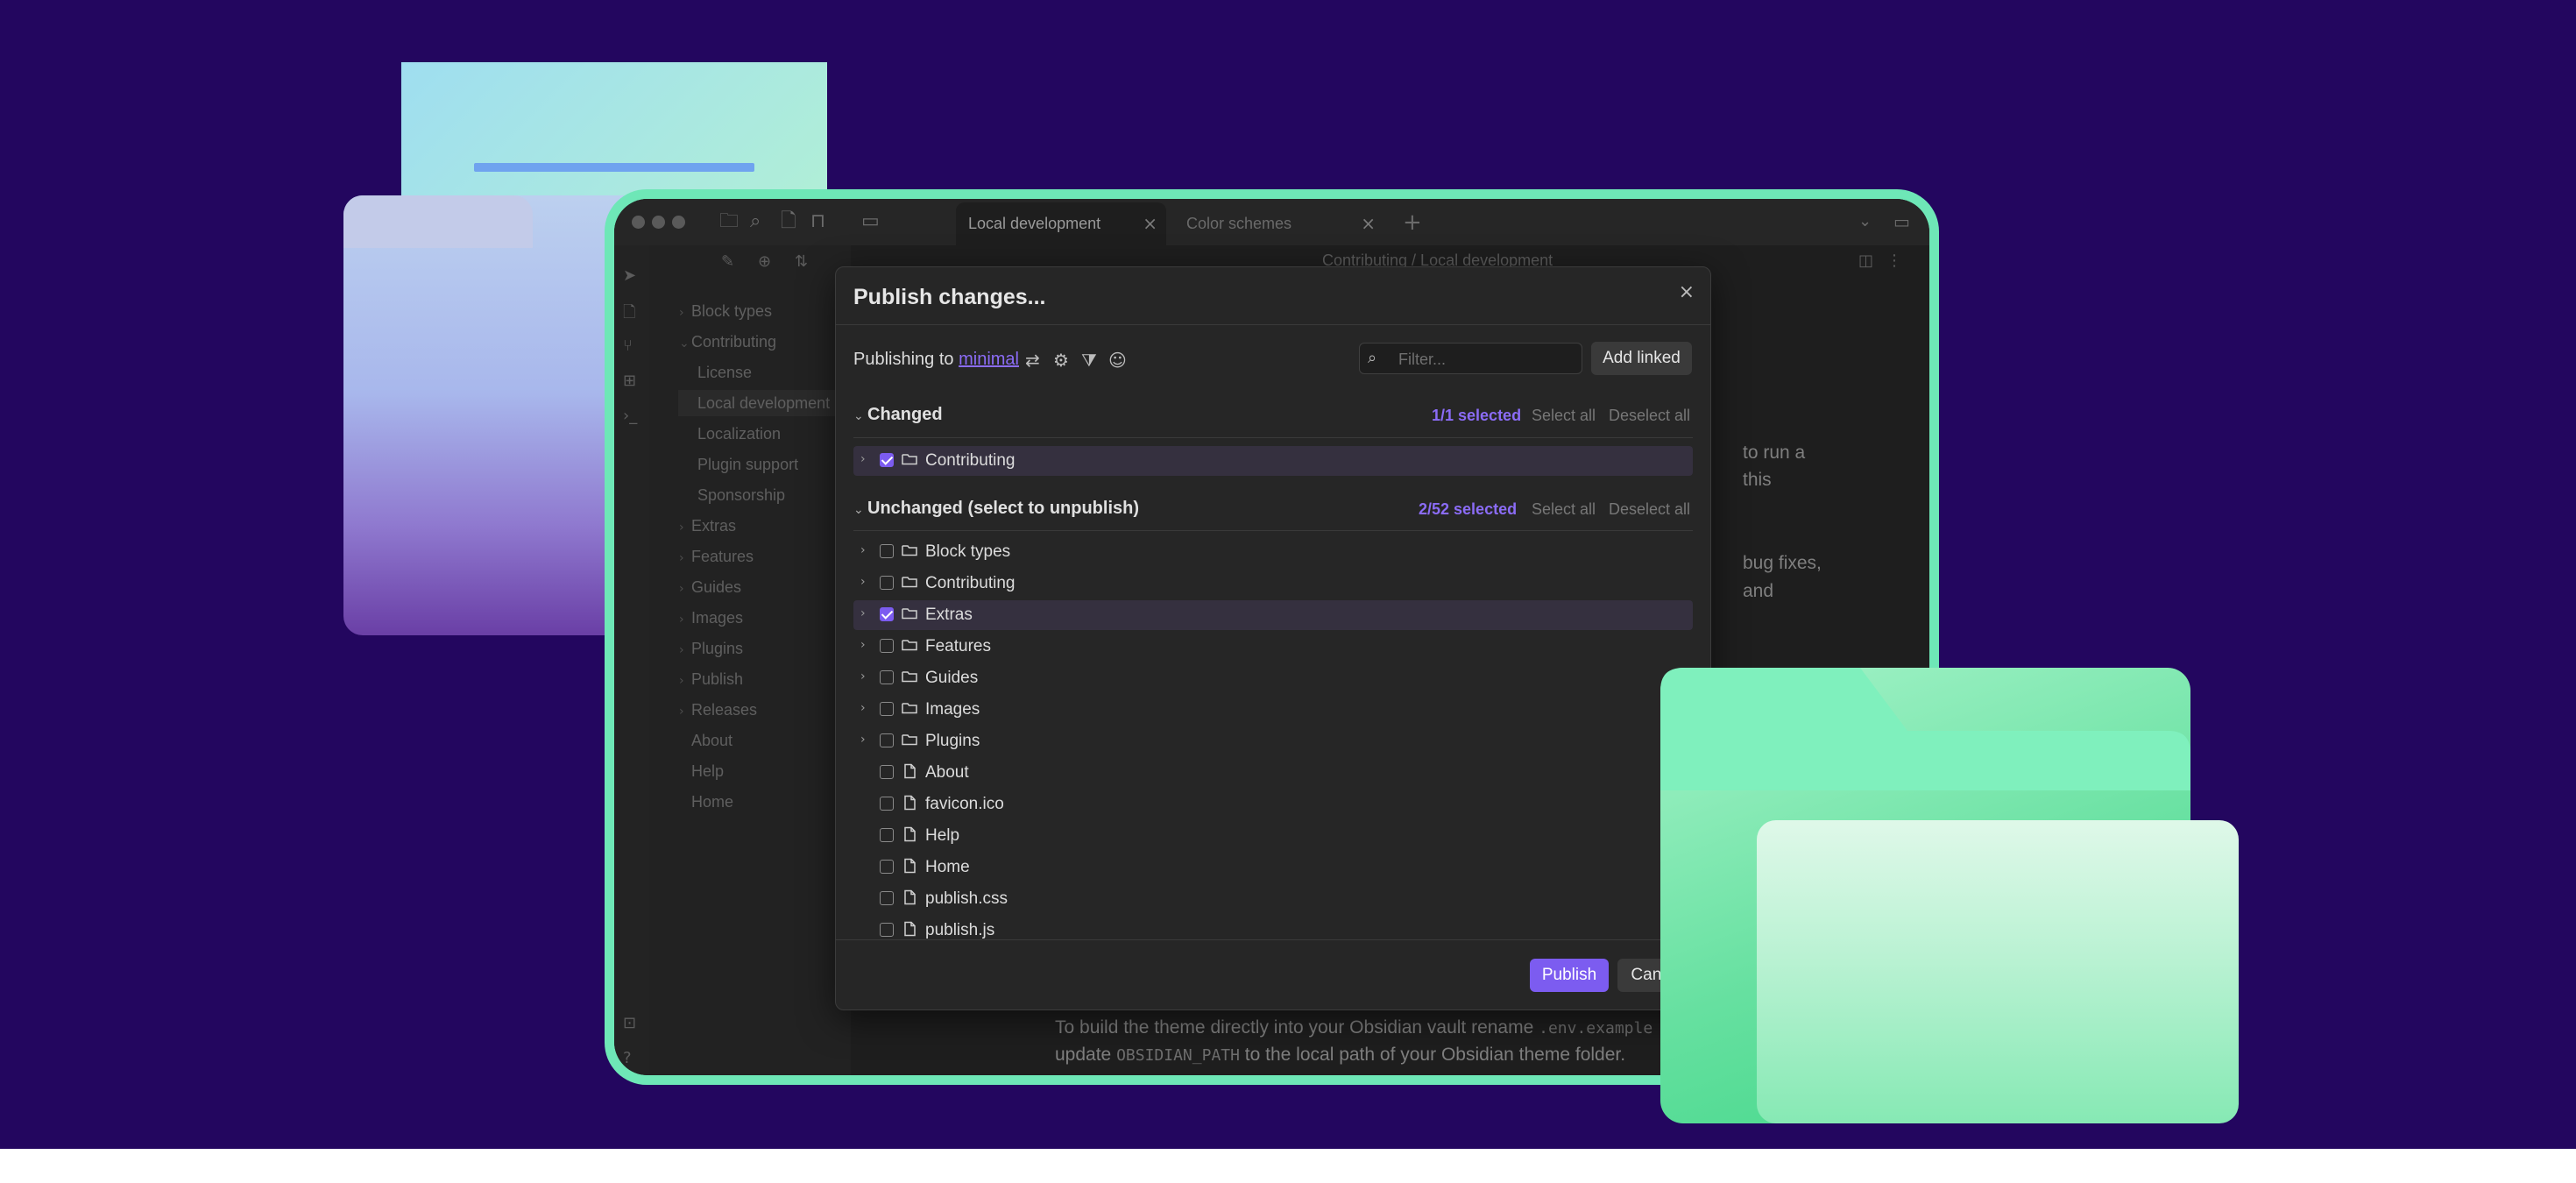 The height and width of the screenshot is (1183, 2576). What do you see at coordinates (629, 1023) in the screenshot?
I see `vault-icon: ⊡` at bounding box center [629, 1023].